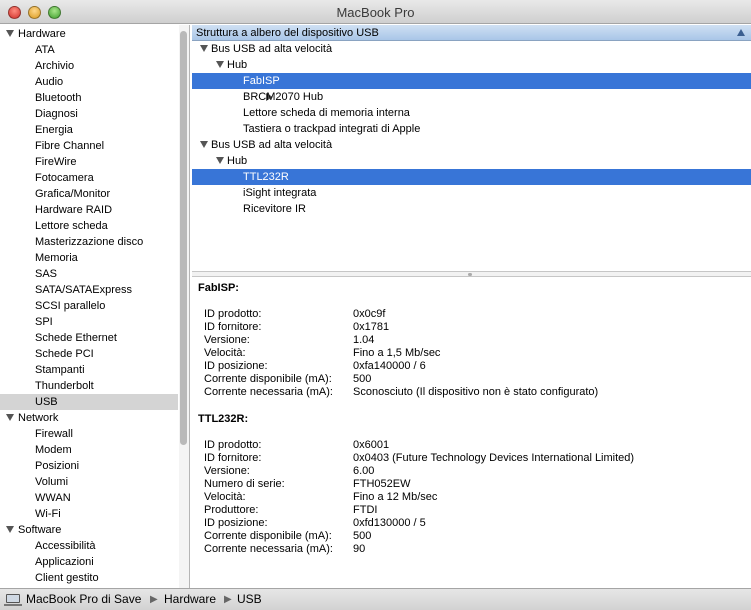 This screenshot has height=610, width=751. Describe the element at coordinates (89, 50) in the screenshot. I see `sidebar-item-ata: ATA` at that location.